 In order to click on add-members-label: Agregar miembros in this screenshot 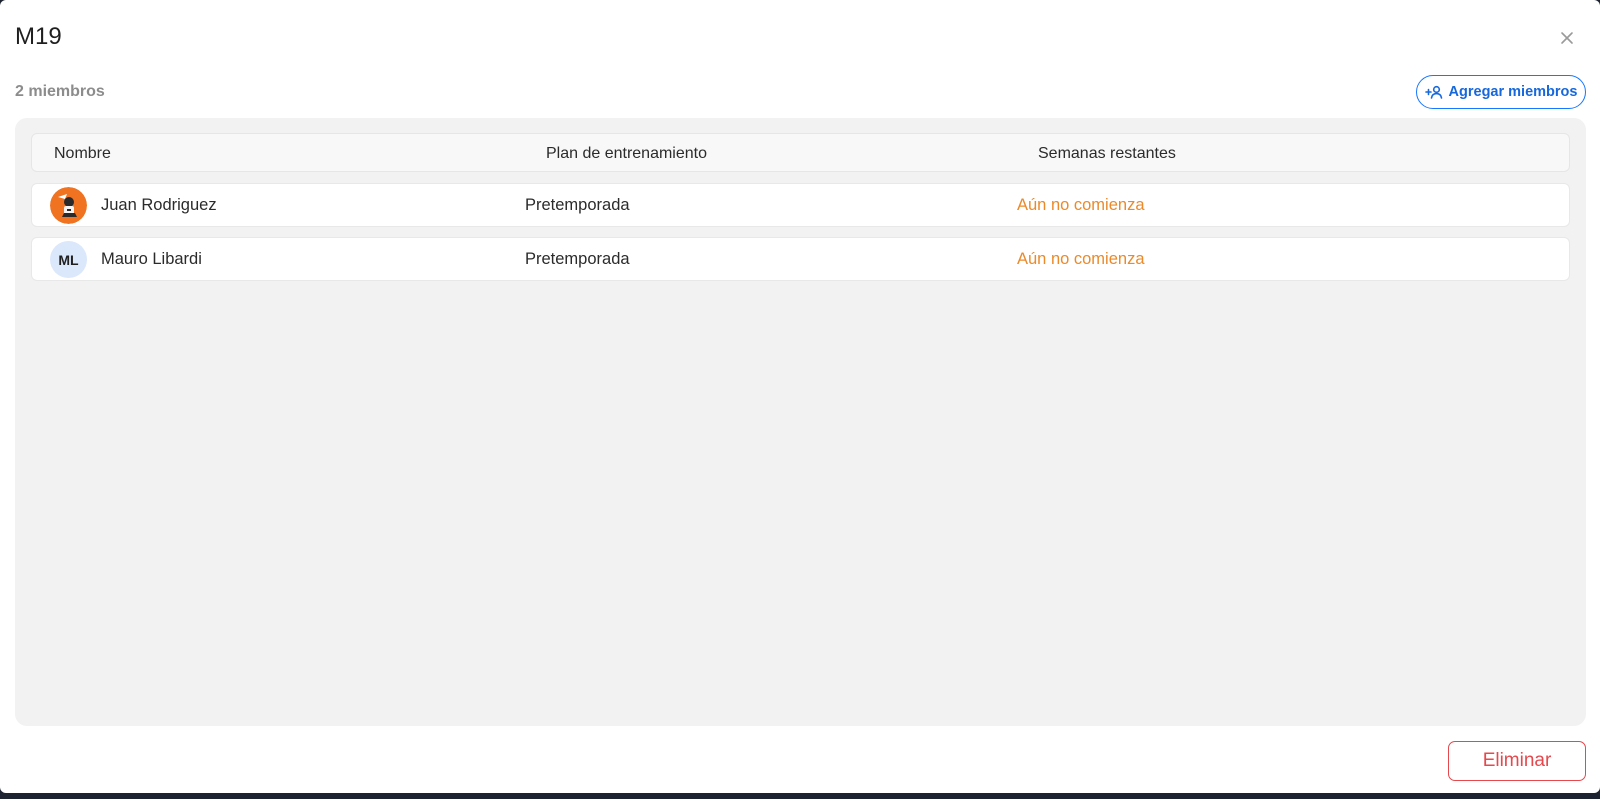, I will do `click(1513, 92)`.